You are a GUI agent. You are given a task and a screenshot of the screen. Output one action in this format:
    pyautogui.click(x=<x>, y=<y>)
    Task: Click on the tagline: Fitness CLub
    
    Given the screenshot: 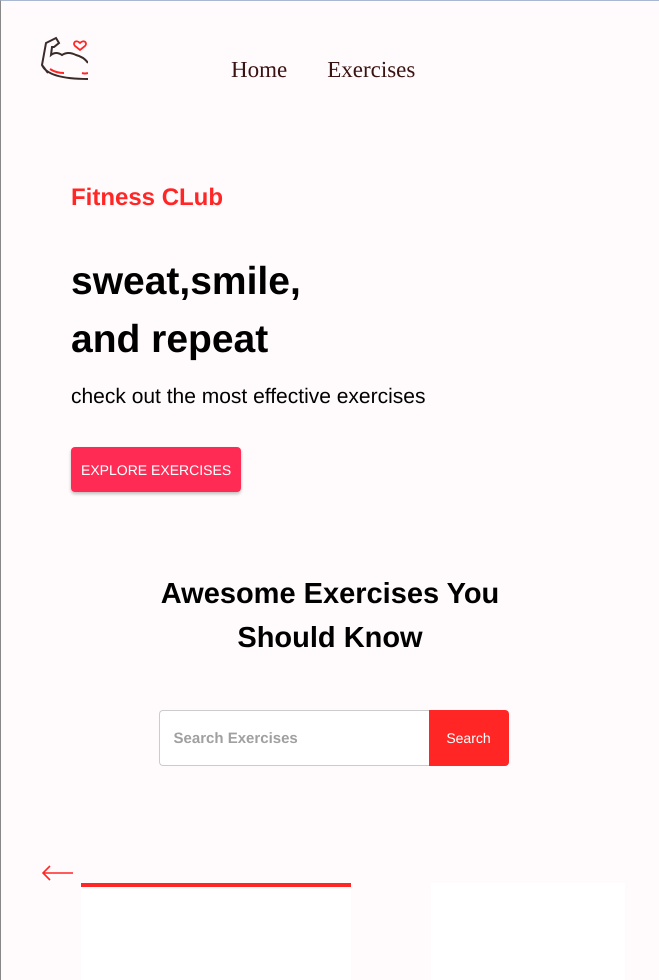 What is the action you would take?
    pyautogui.click(x=147, y=198)
    